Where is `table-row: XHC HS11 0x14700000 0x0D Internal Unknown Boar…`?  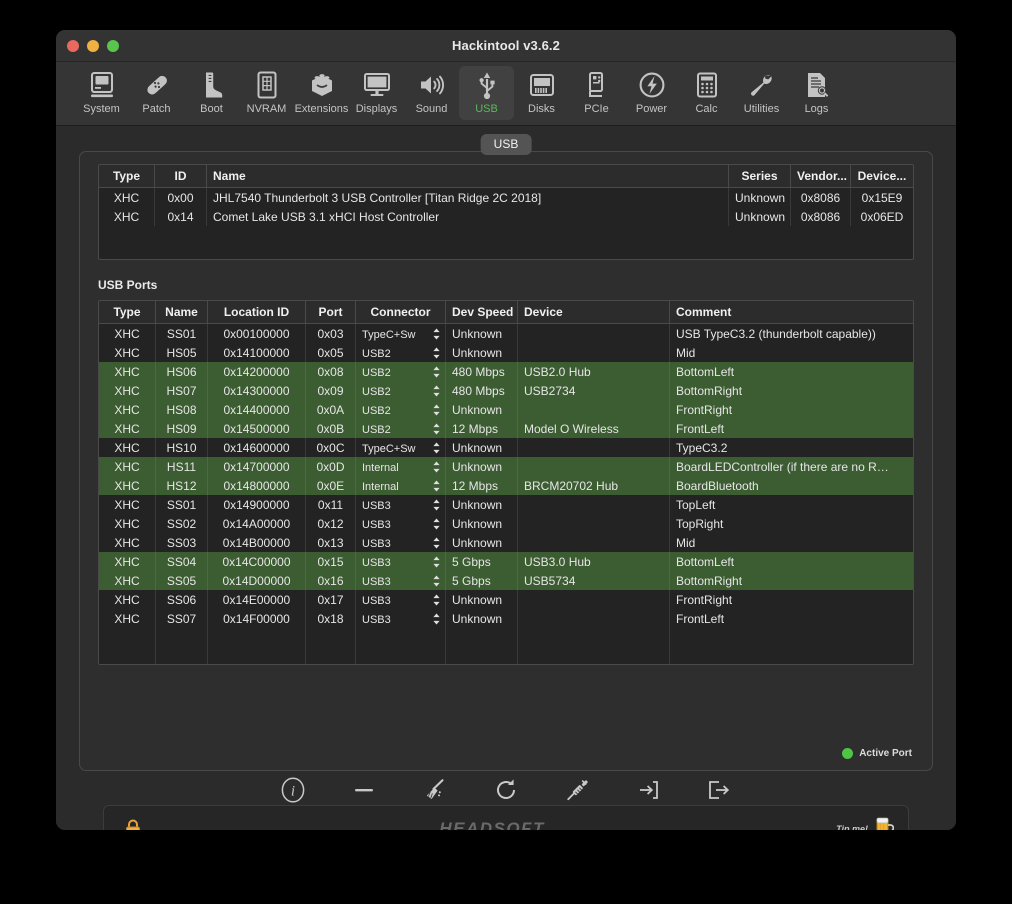
table-row: XHC HS11 0x14700000 0x0D Internal Unknown Boar… is located at coordinates (506, 466).